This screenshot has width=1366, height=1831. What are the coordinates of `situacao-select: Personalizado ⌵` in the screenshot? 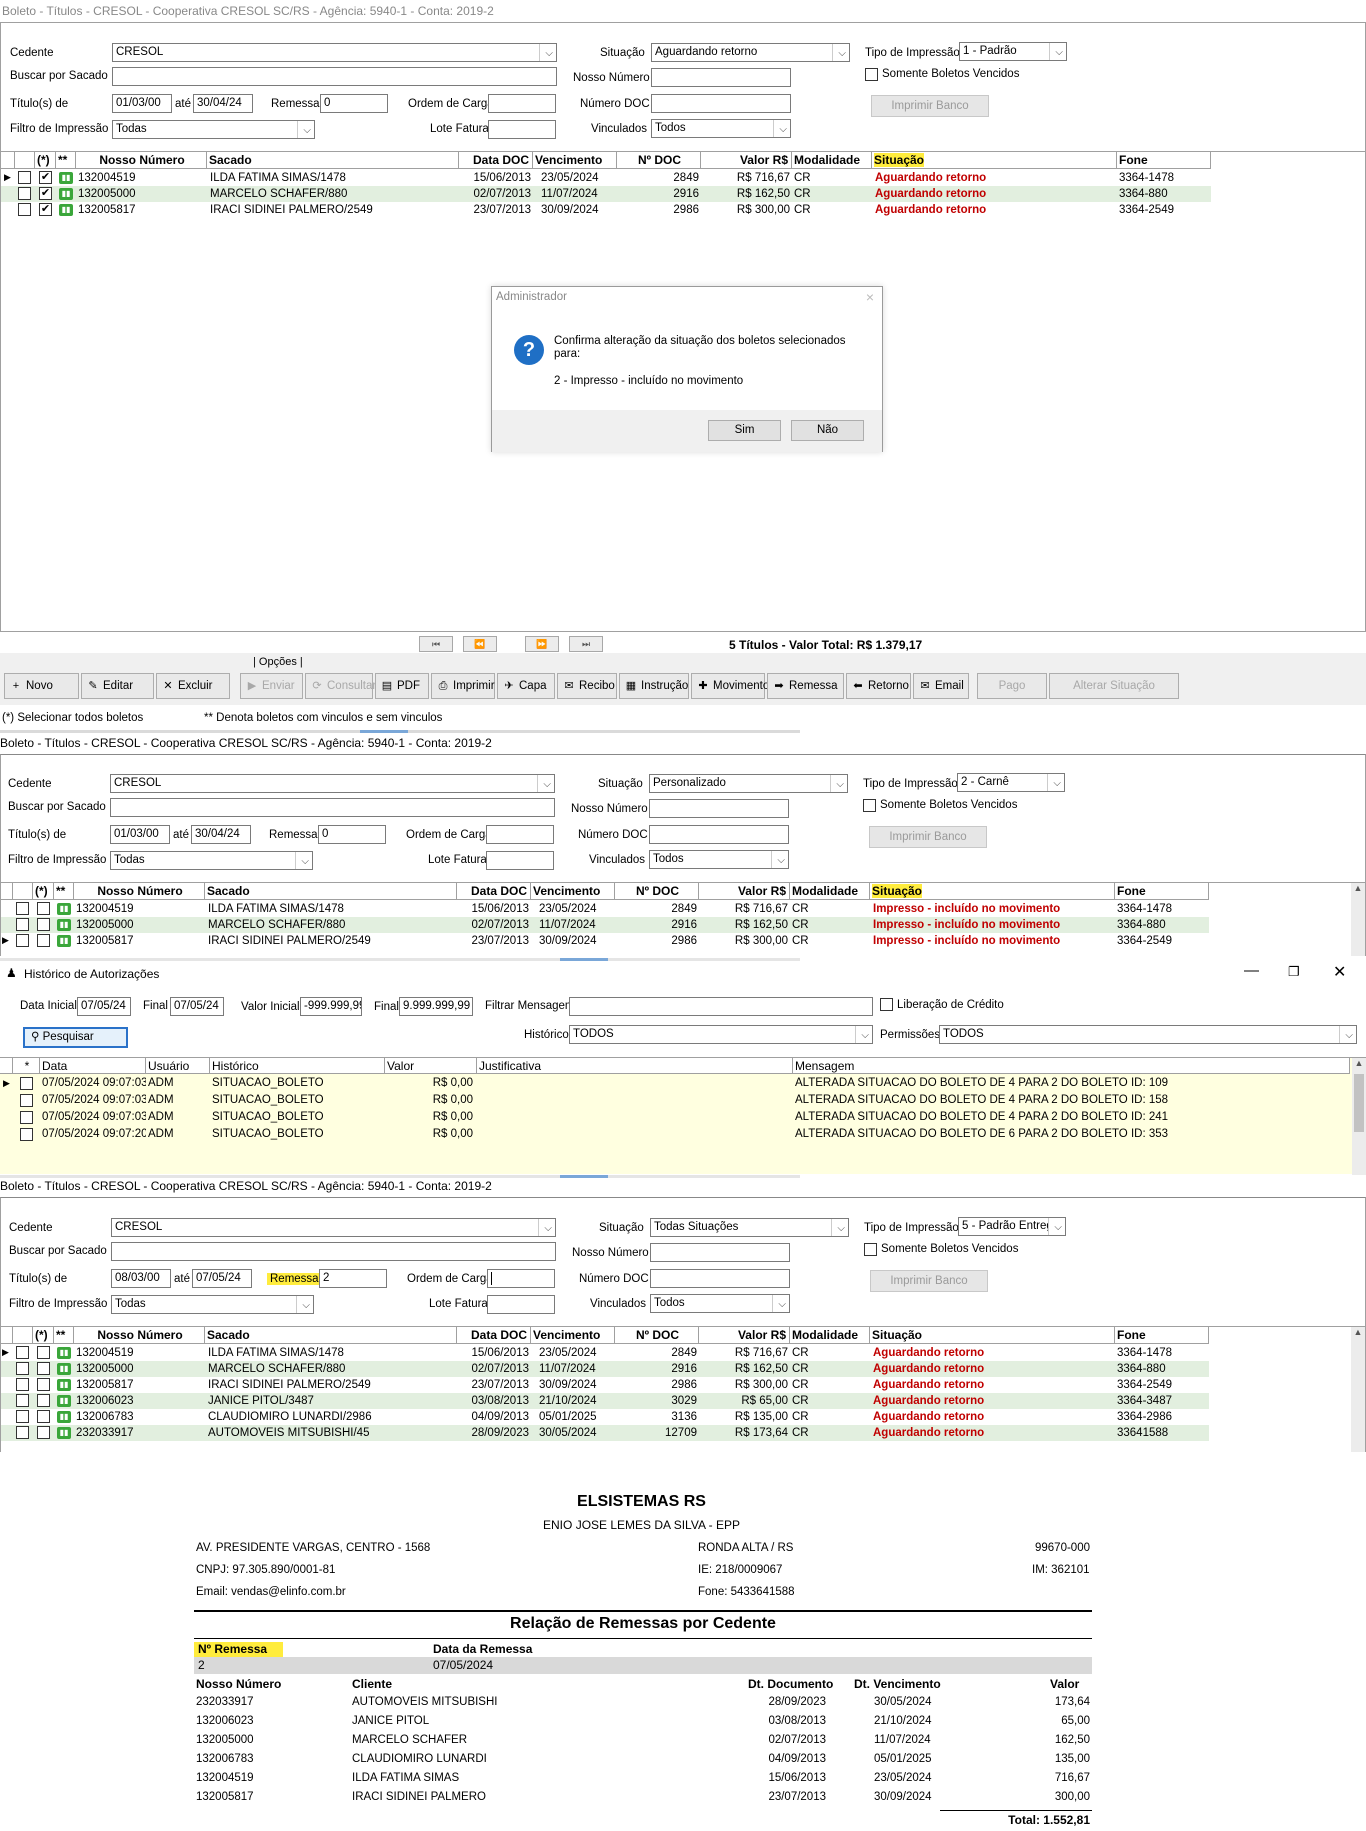 It's located at (748, 783).